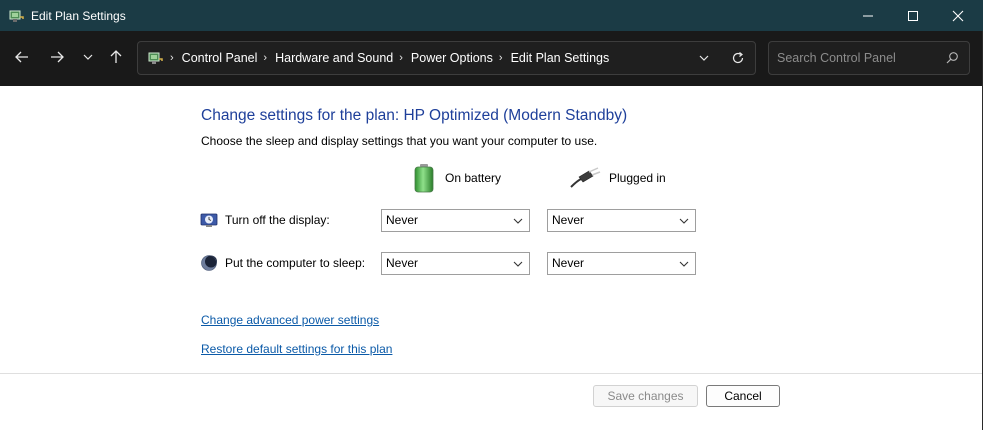  I want to click on column-header-plugged-in: Plugged in, so click(617, 178).